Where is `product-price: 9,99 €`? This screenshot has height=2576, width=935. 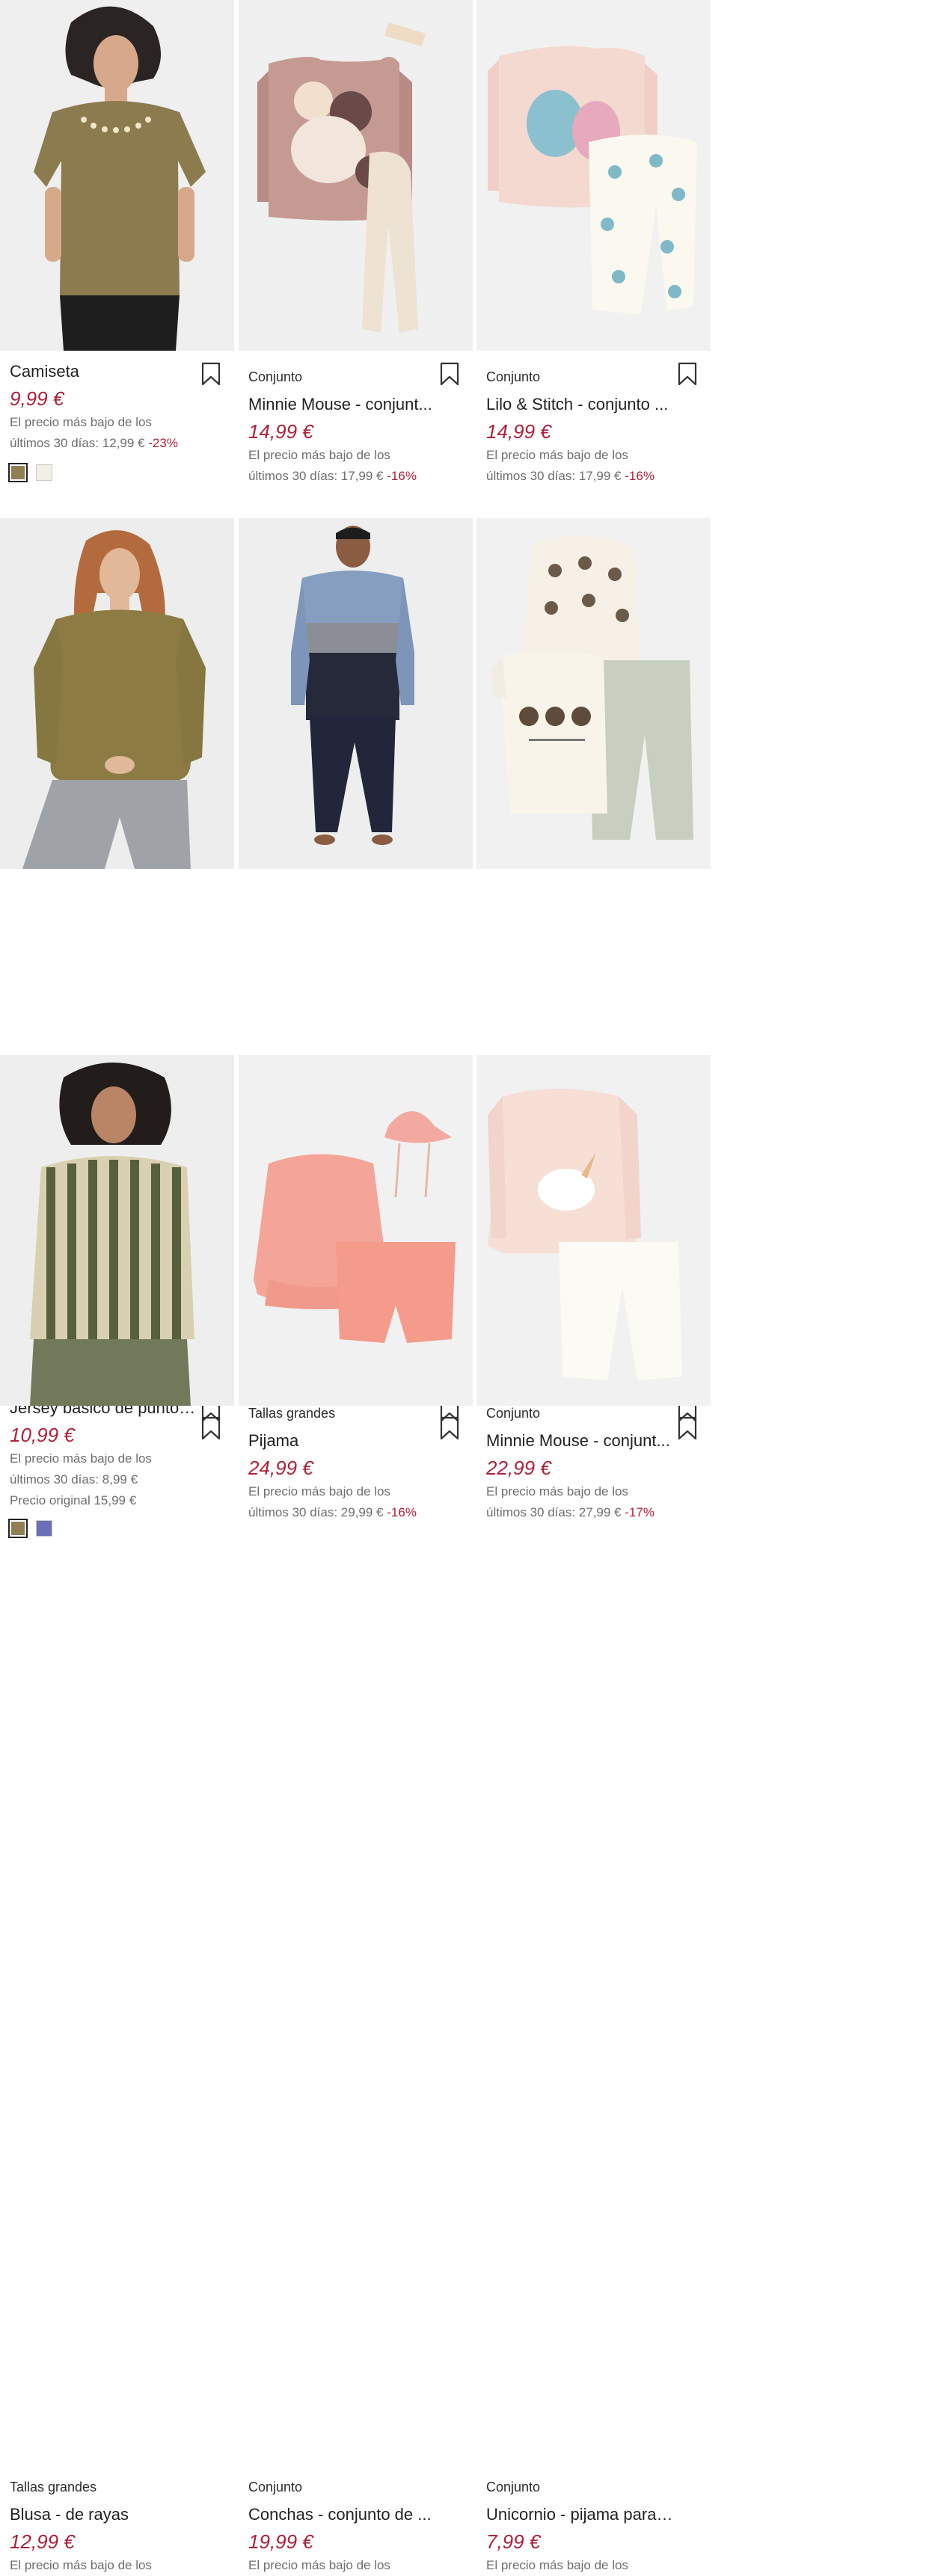
product-price: 9,99 € is located at coordinates (37, 398).